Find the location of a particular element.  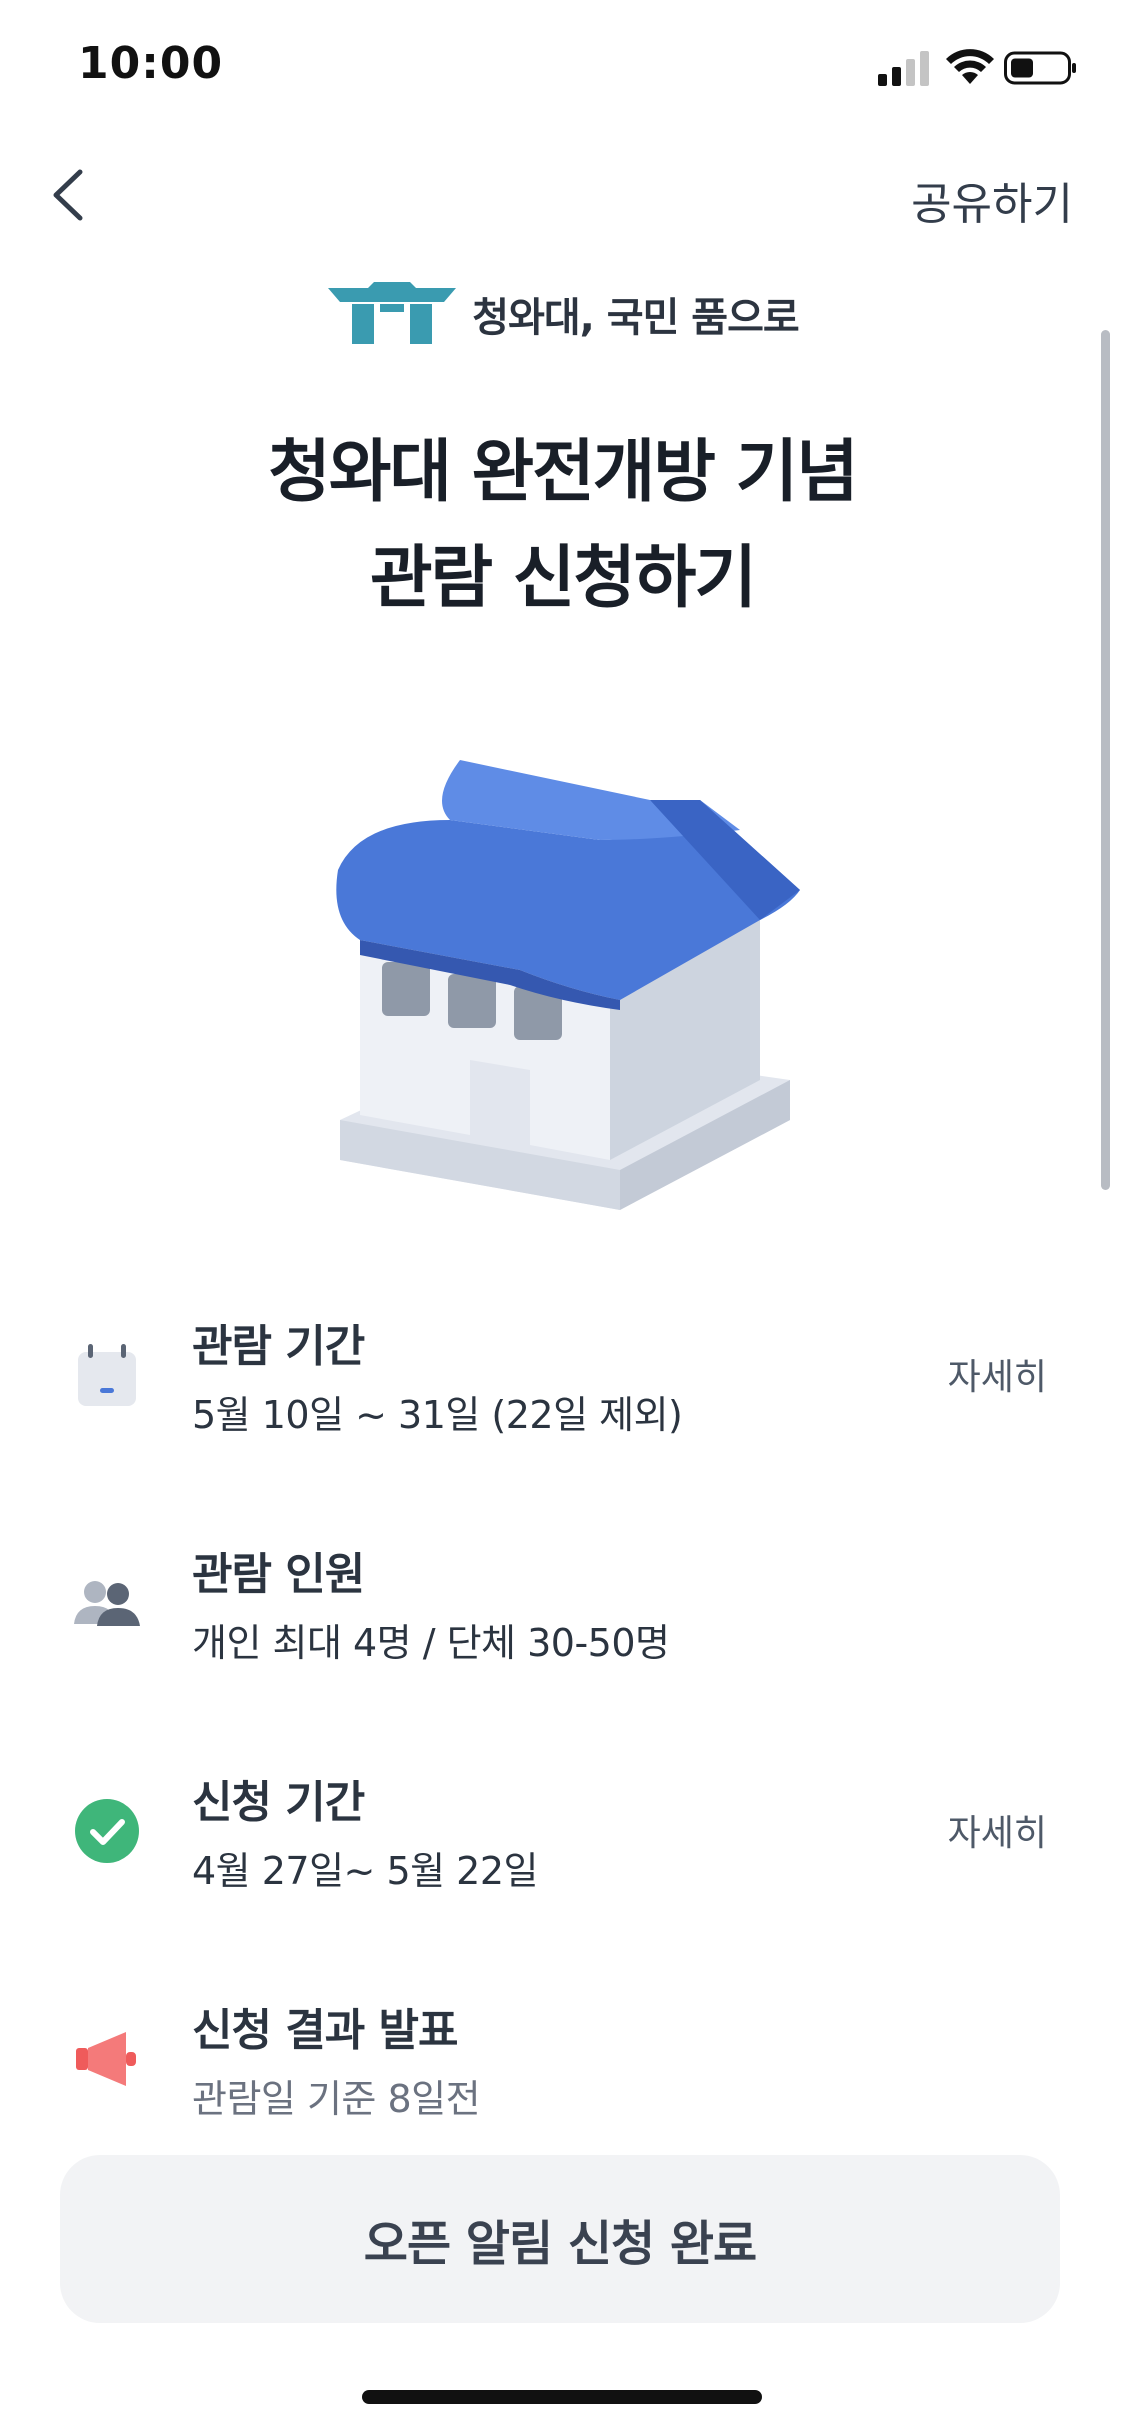

back-button is located at coordinates (70, 195).